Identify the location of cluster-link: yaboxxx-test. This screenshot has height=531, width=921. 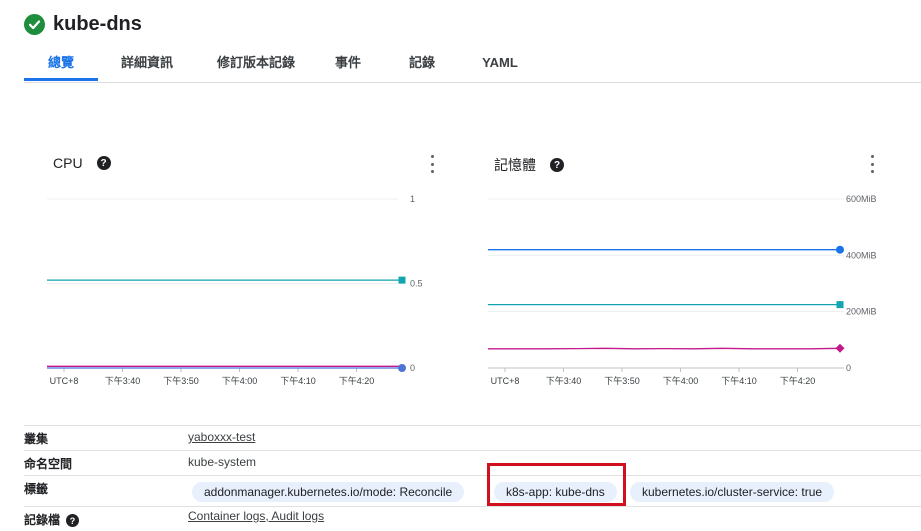
(221, 437).